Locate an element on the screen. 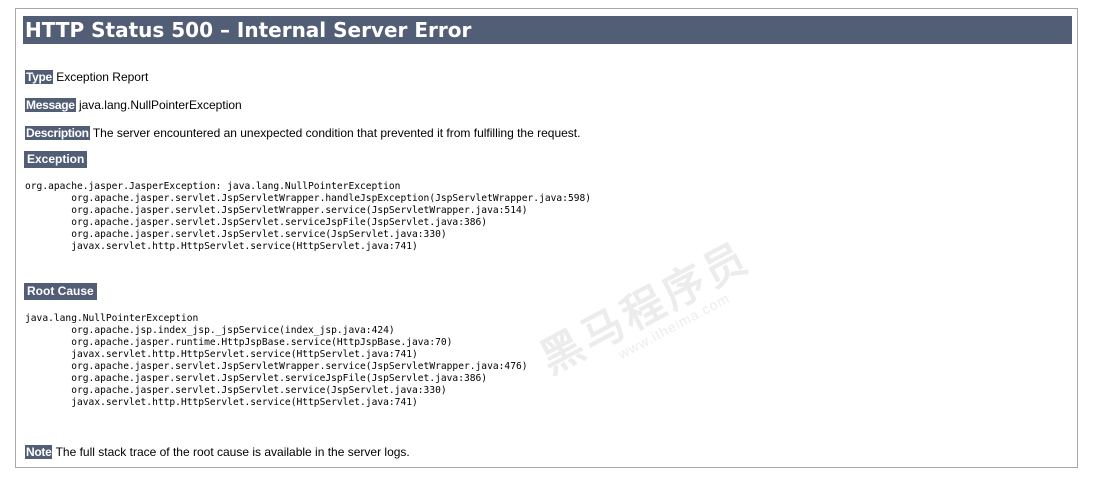 The width and height of the screenshot is (1097, 479). note-label: Note is located at coordinates (39, 452).